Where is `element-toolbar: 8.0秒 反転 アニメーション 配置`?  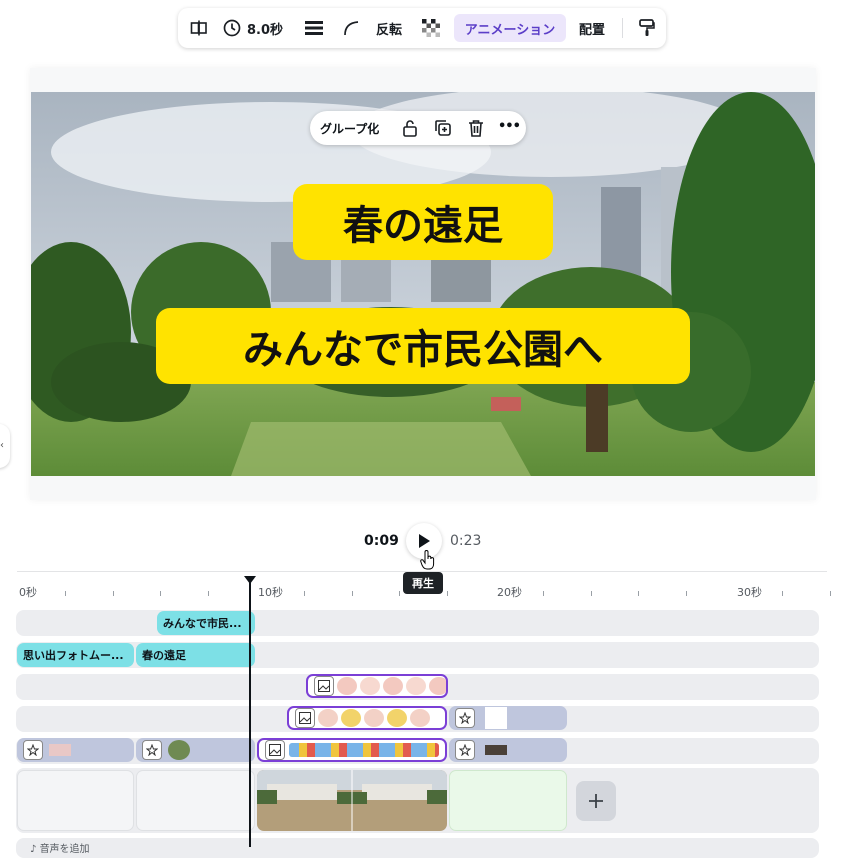
element-toolbar: 8.0秒 反転 アニメーション 配置 is located at coordinates (422, 28).